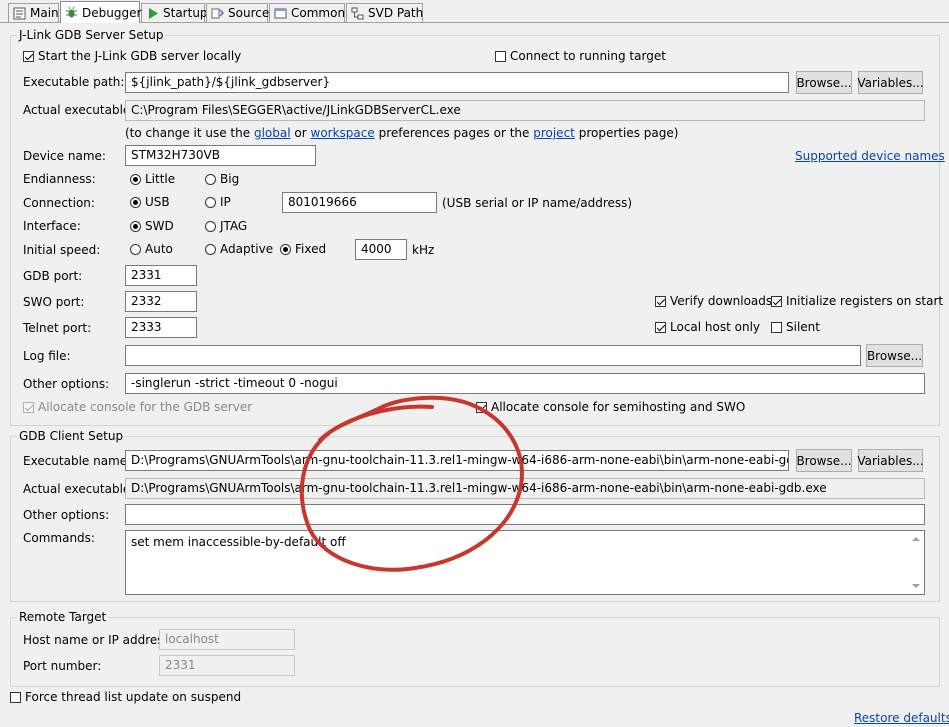 This screenshot has width=949, height=727. What do you see at coordinates (493, 355) in the screenshot?
I see `log-file-input` at bounding box center [493, 355].